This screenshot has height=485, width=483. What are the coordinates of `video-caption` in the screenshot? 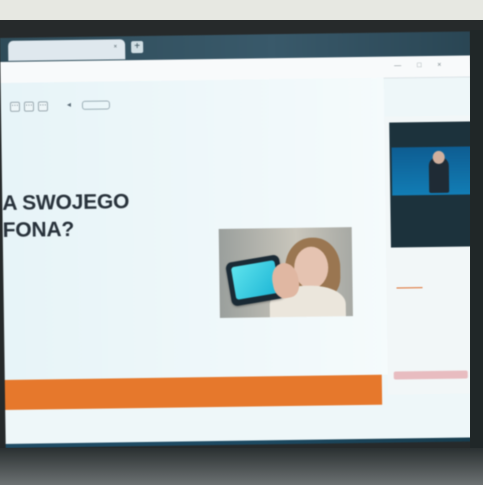 It's located at (415, 206).